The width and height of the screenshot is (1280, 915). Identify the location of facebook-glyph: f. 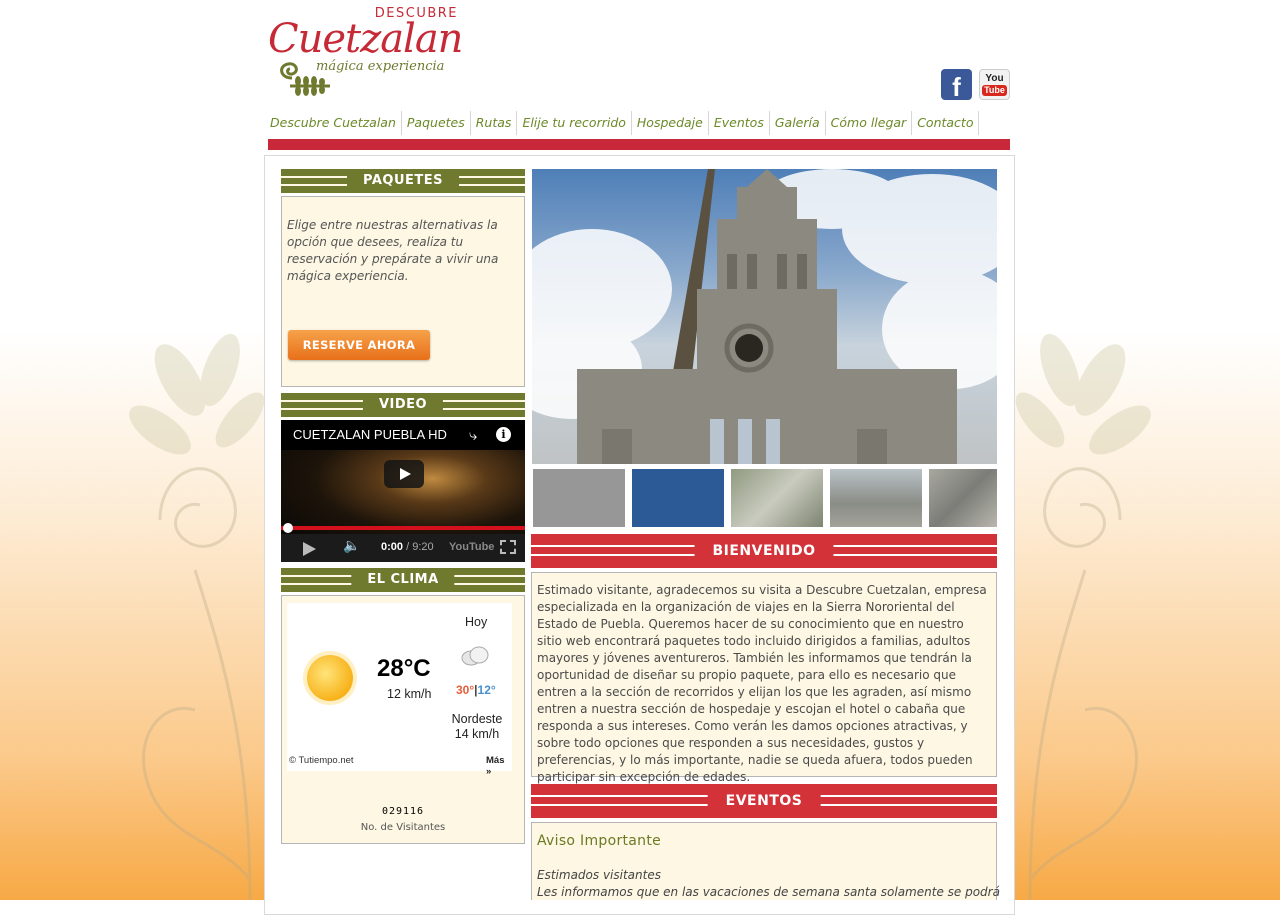
(956, 87).